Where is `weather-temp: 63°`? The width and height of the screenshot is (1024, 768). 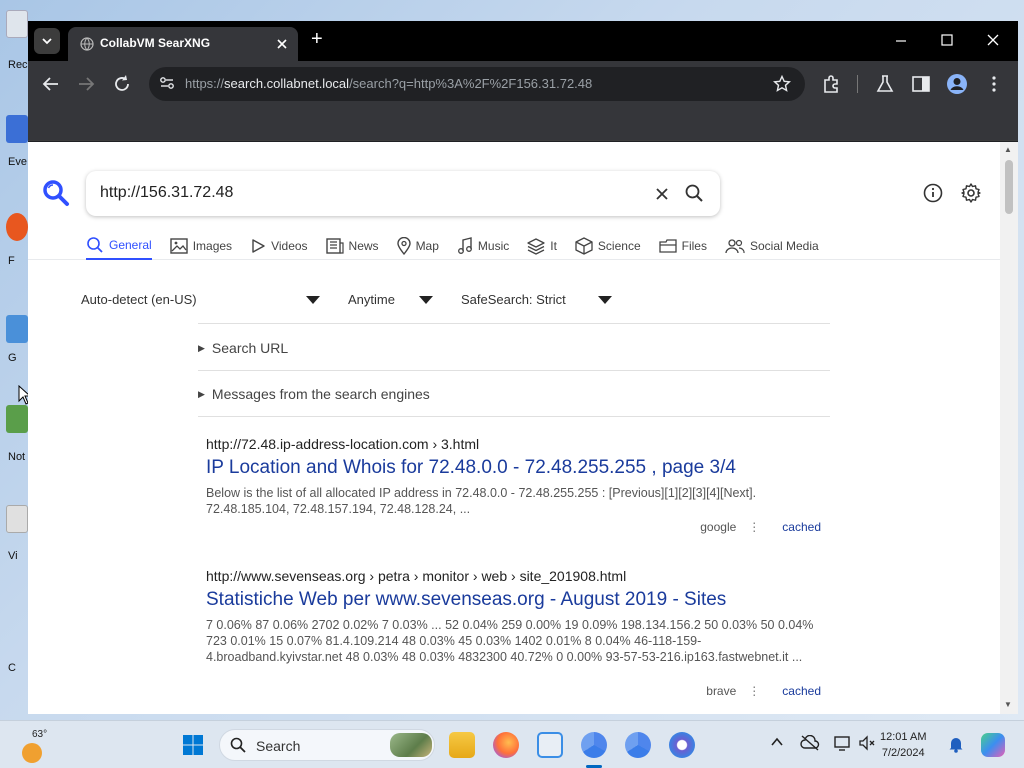 weather-temp: 63° is located at coordinates (40, 734).